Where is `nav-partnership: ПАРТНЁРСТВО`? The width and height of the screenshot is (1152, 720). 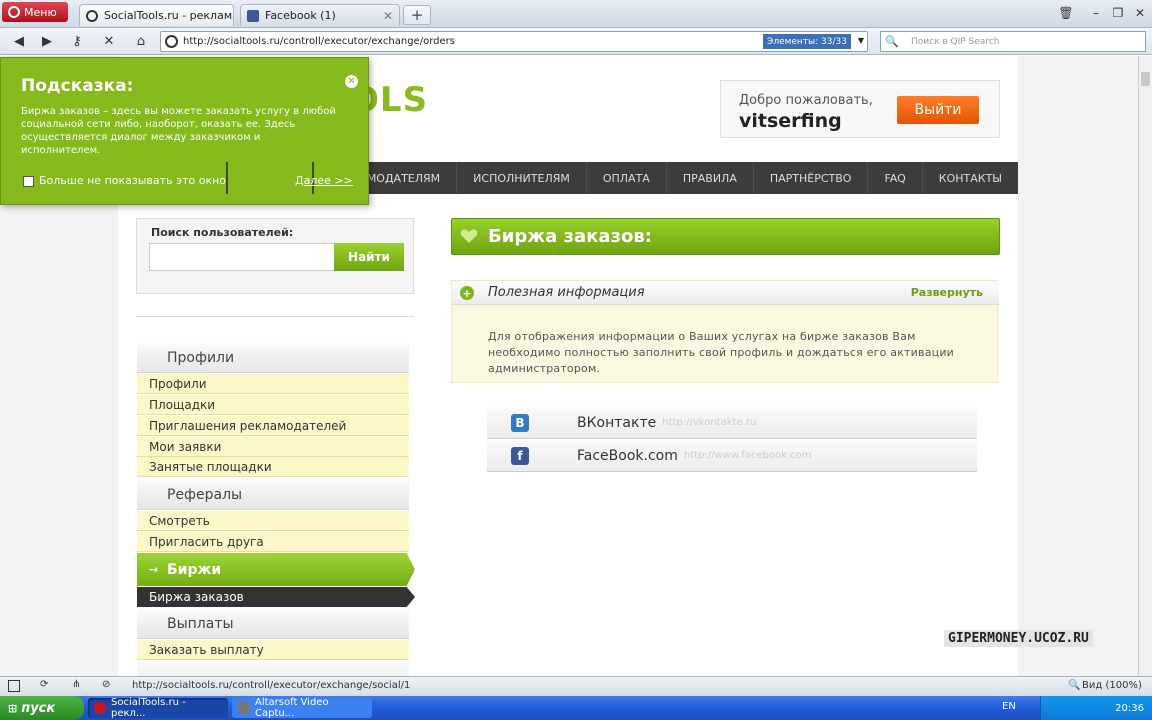 nav-partnership: ПАРТНЁРСТВО is located at coordinates (810, 178).